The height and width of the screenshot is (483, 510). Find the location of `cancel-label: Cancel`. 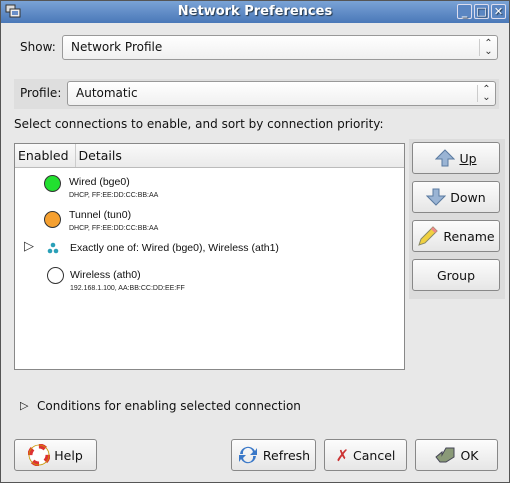

cancel-label: Cancel is located at coordinates (374, 455).